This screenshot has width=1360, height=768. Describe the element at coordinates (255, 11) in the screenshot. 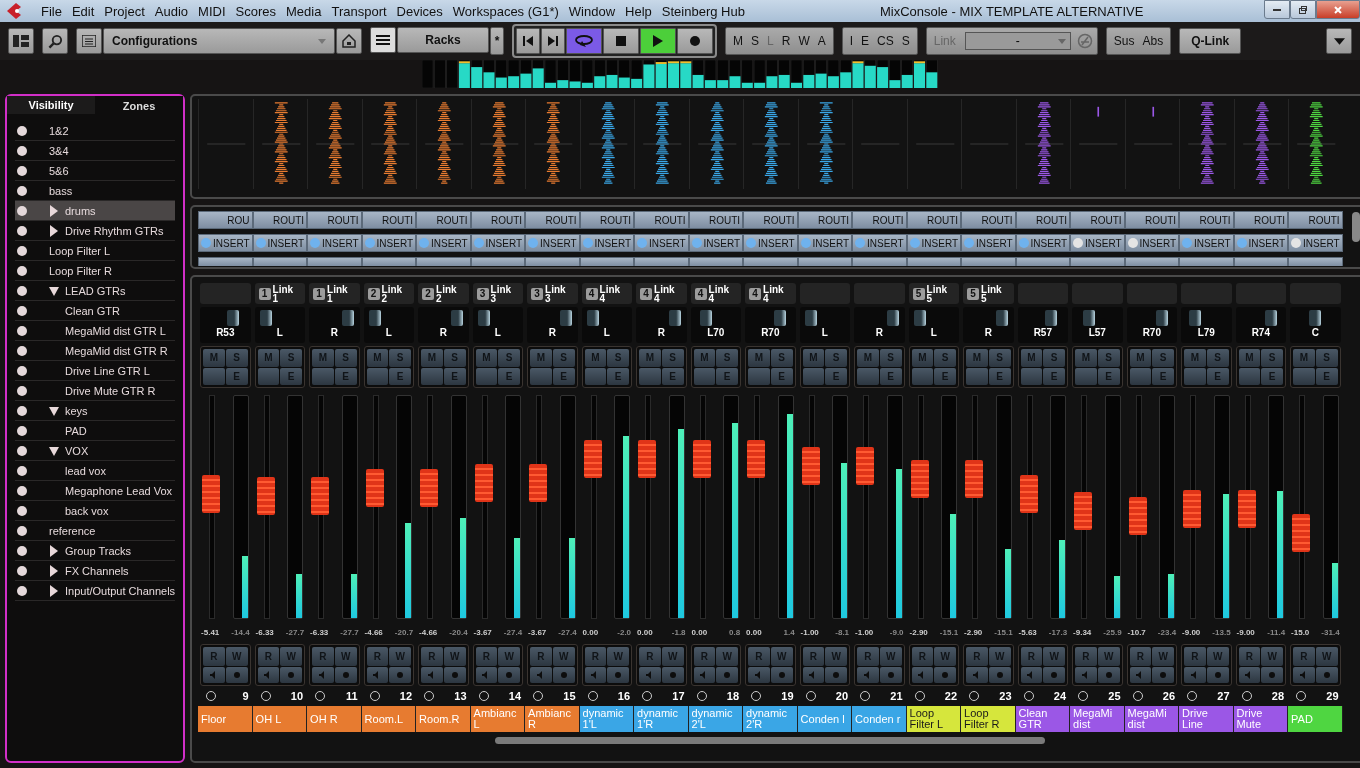

I see `menu-item: Scores` at that location.